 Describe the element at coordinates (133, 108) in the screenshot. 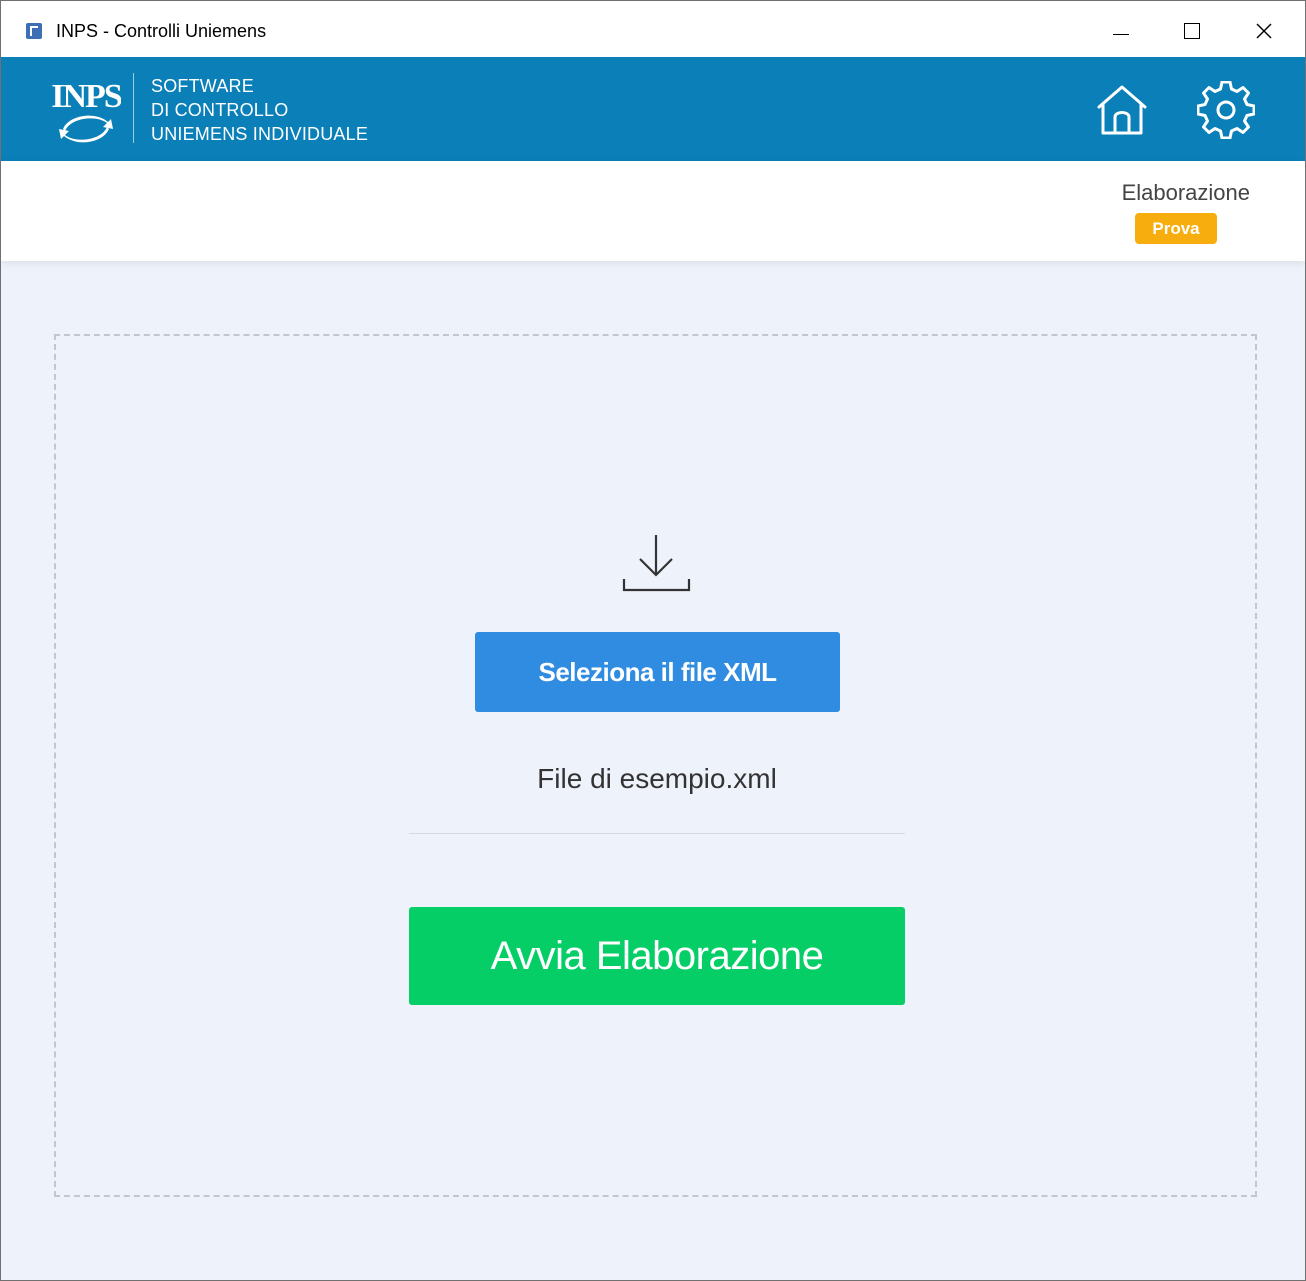

I see `logo-divider` at that location.